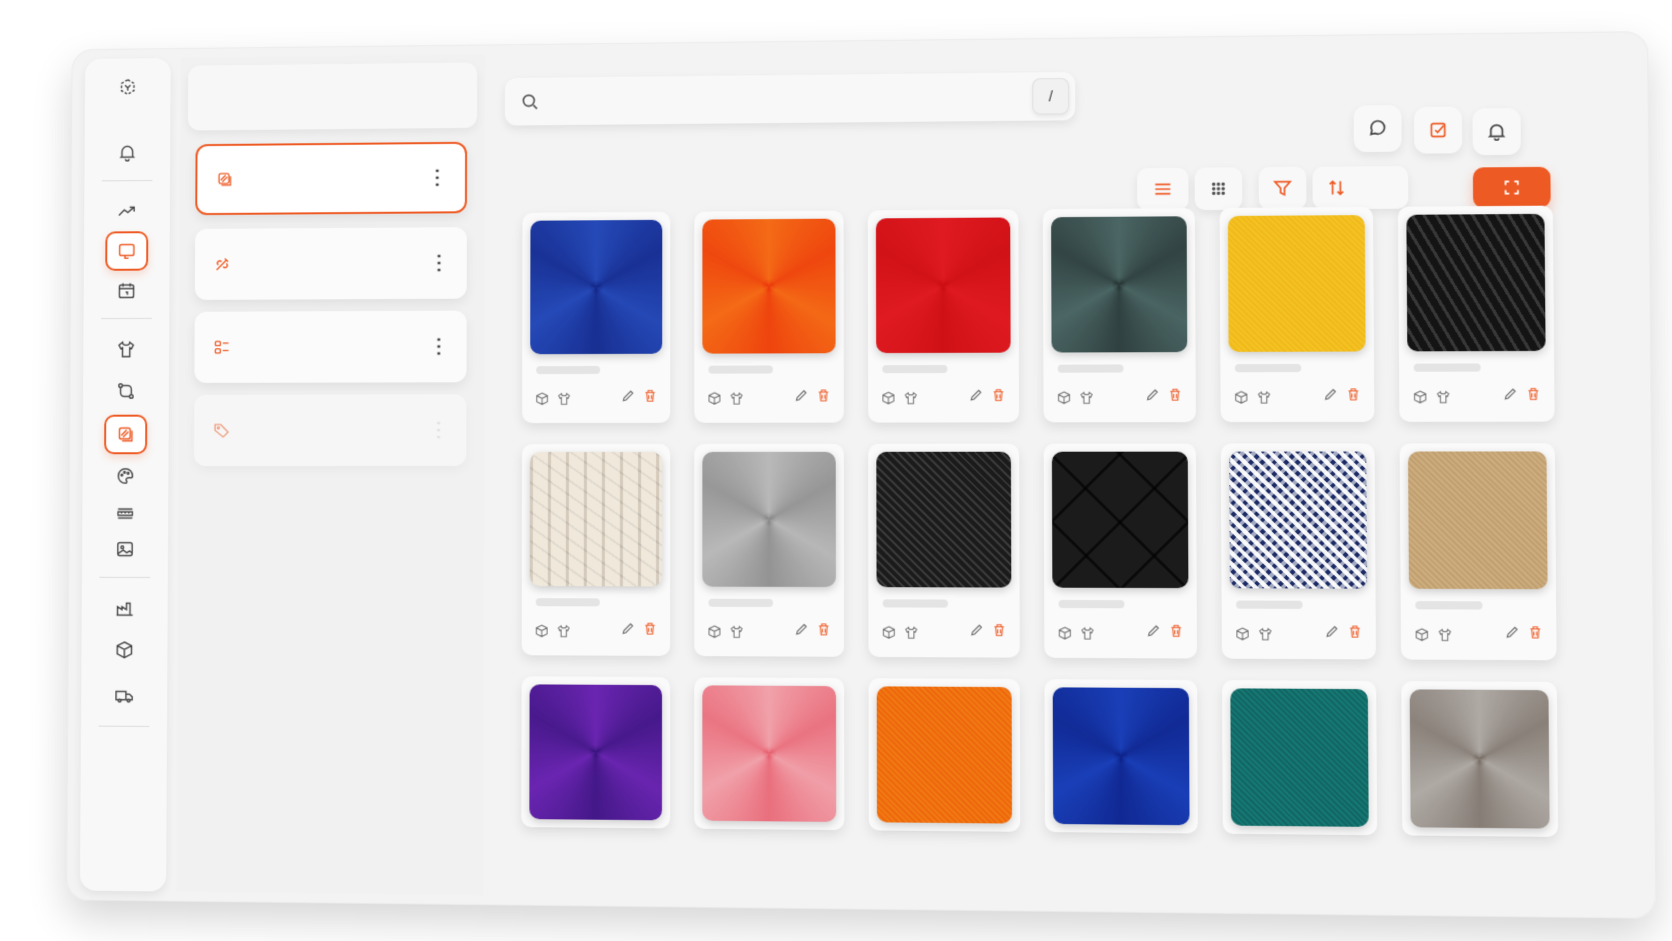 Image resolution: width=1672 pixels, height=941 pixels. Describe the element at coordinates (639, 398) in the screenshot. I see `card-buttons` at that location.